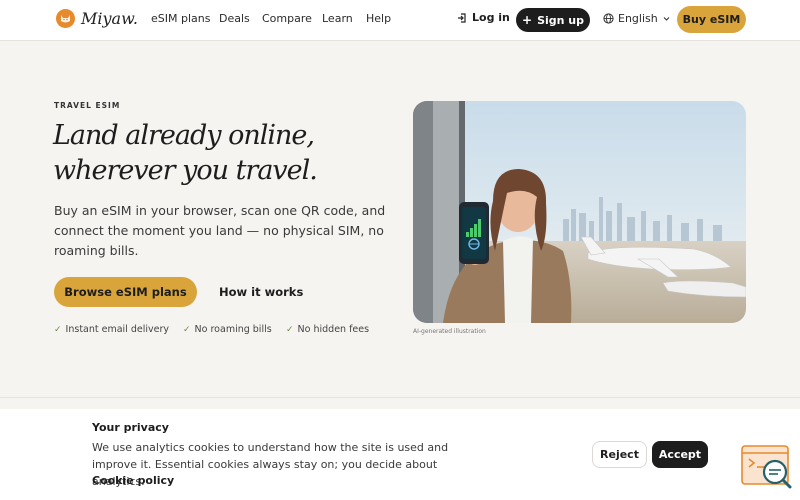  What do you see at coordinates (185, 170) in the screenshot?
I see `hero-title-line-2: wherever you travel.` at bounding box center [185, 170].